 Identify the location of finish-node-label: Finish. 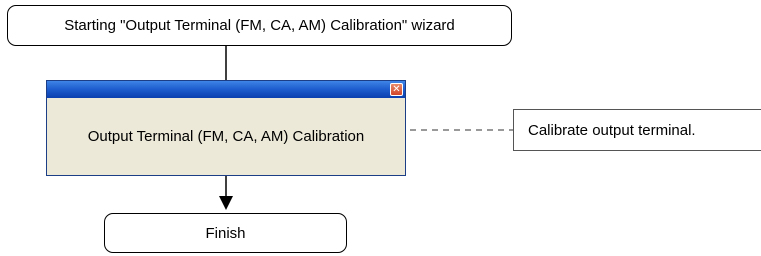
(225, 233).